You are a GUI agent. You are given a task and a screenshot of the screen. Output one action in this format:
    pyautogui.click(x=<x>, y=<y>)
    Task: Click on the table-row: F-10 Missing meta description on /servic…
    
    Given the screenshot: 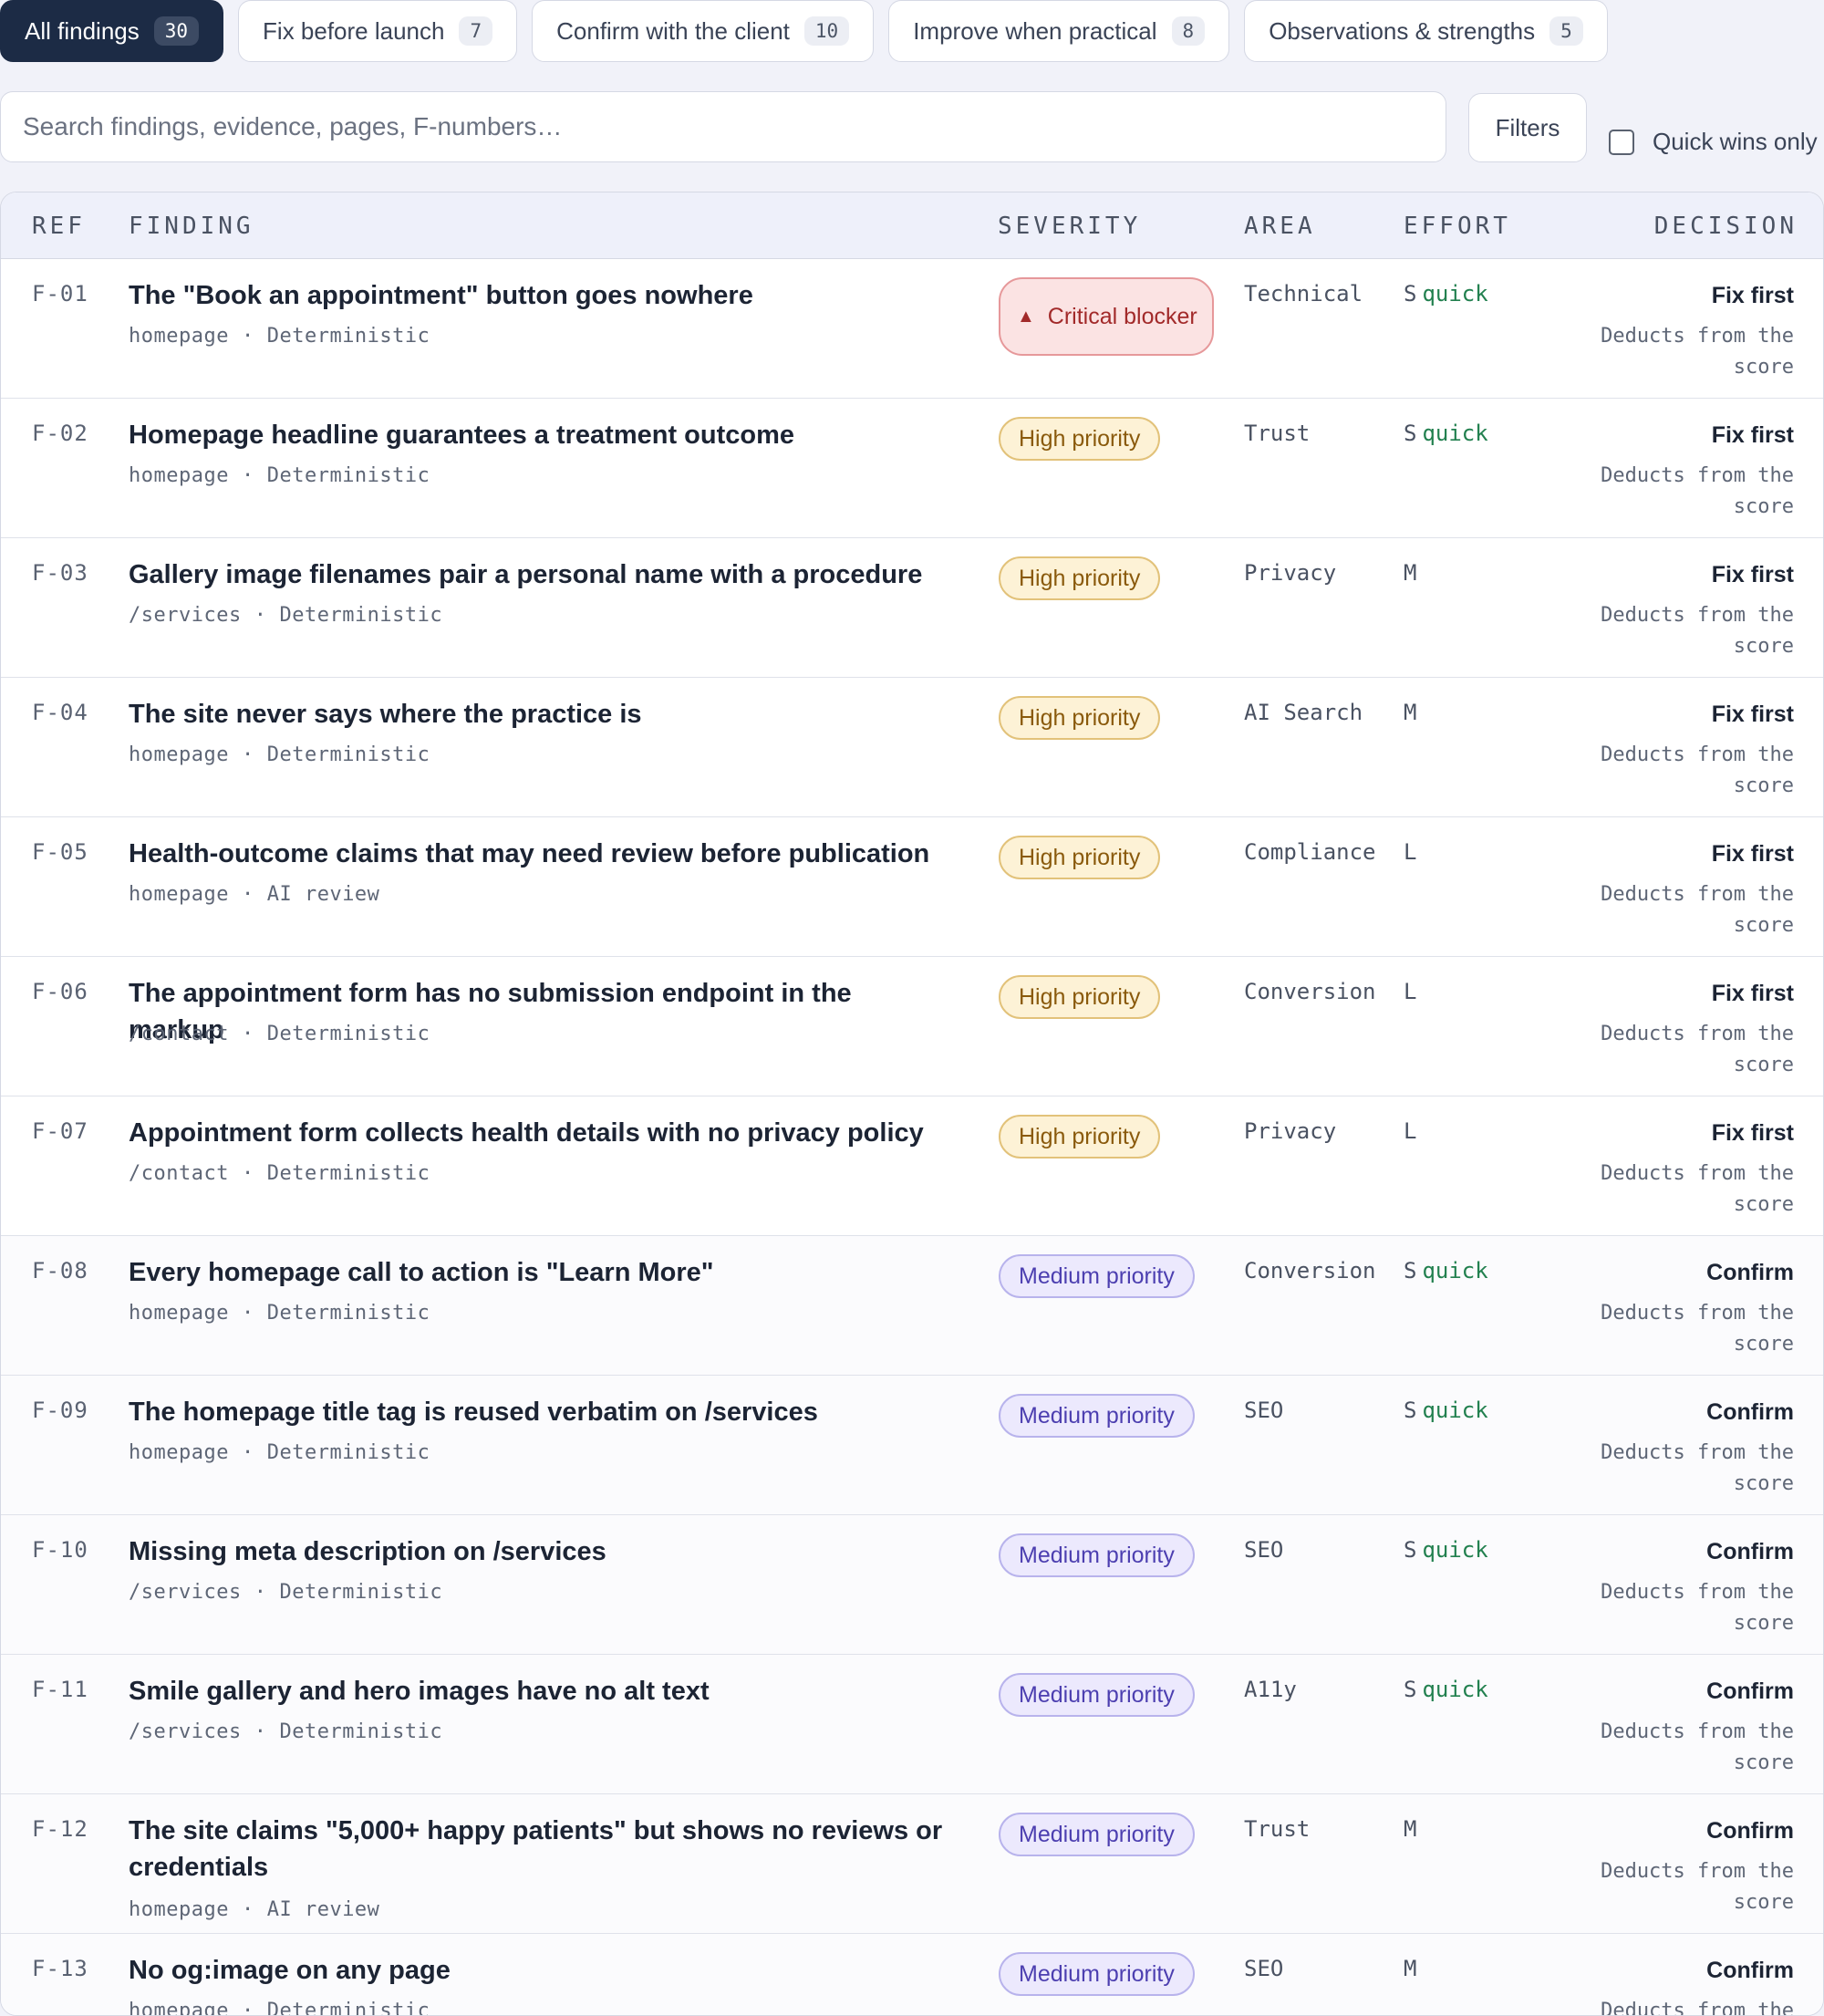 What is the action you would take?
    pyautogui.click(x=912, y=1585)
    